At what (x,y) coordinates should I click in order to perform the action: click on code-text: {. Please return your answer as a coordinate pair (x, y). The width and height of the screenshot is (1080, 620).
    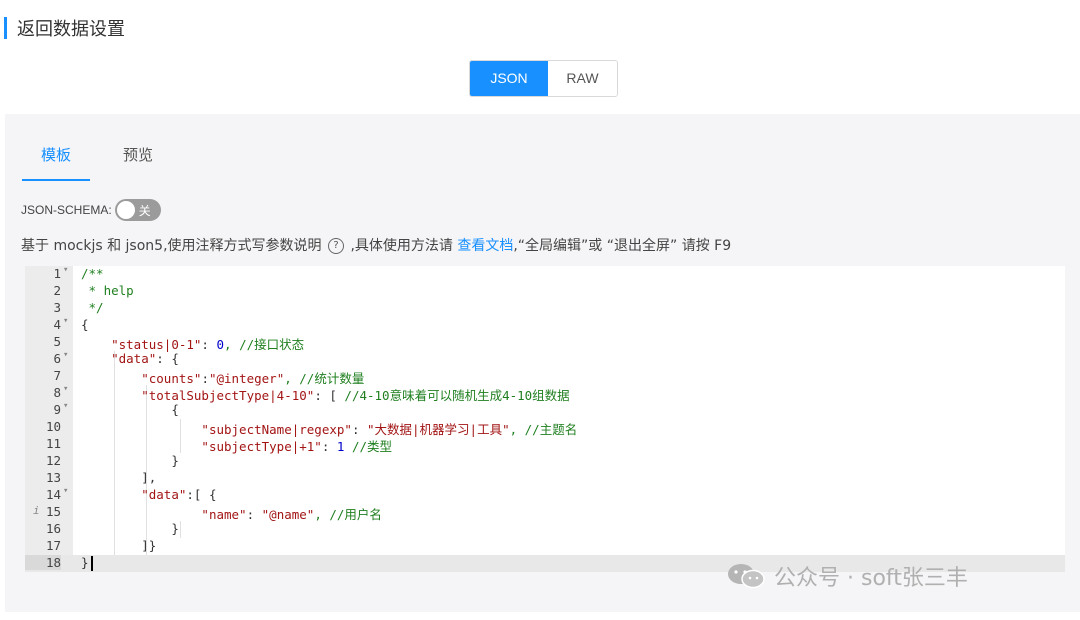
    Looking at the image, I should click on (130, 409).